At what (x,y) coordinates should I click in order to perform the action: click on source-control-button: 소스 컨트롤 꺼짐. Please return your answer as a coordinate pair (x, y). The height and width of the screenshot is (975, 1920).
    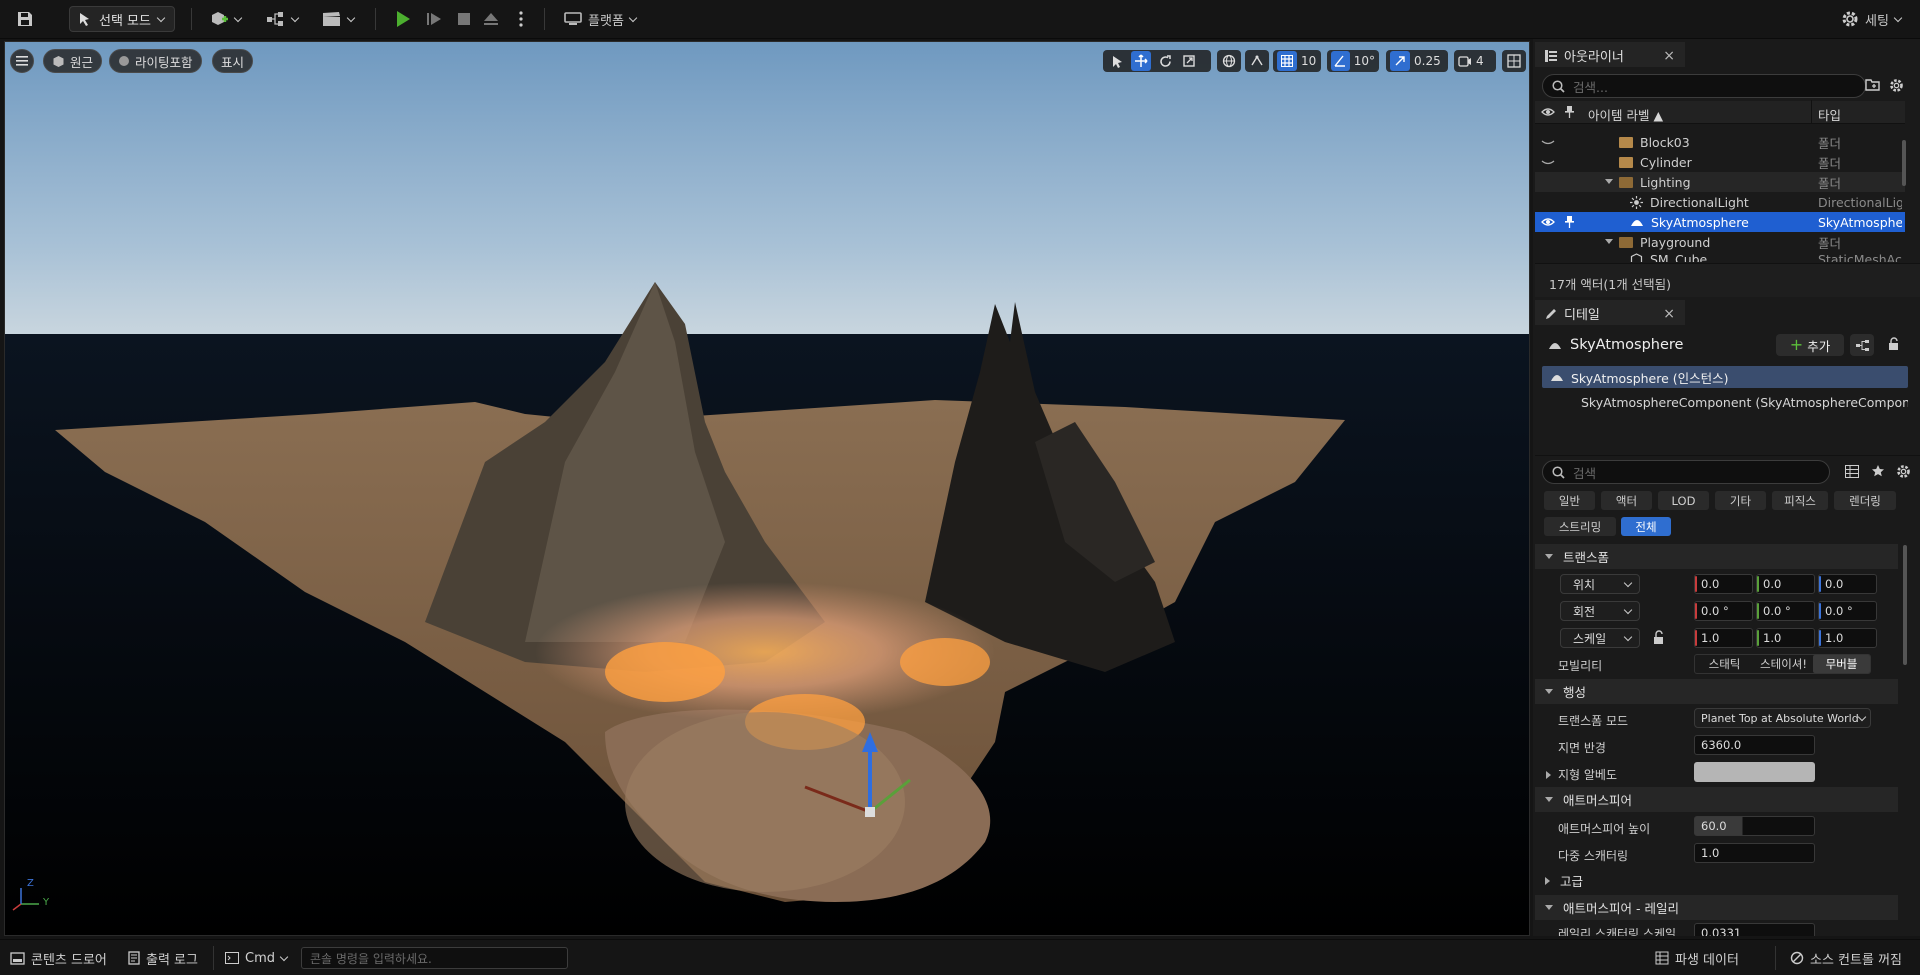
    Looking at the image, I should click on (1846, 958).